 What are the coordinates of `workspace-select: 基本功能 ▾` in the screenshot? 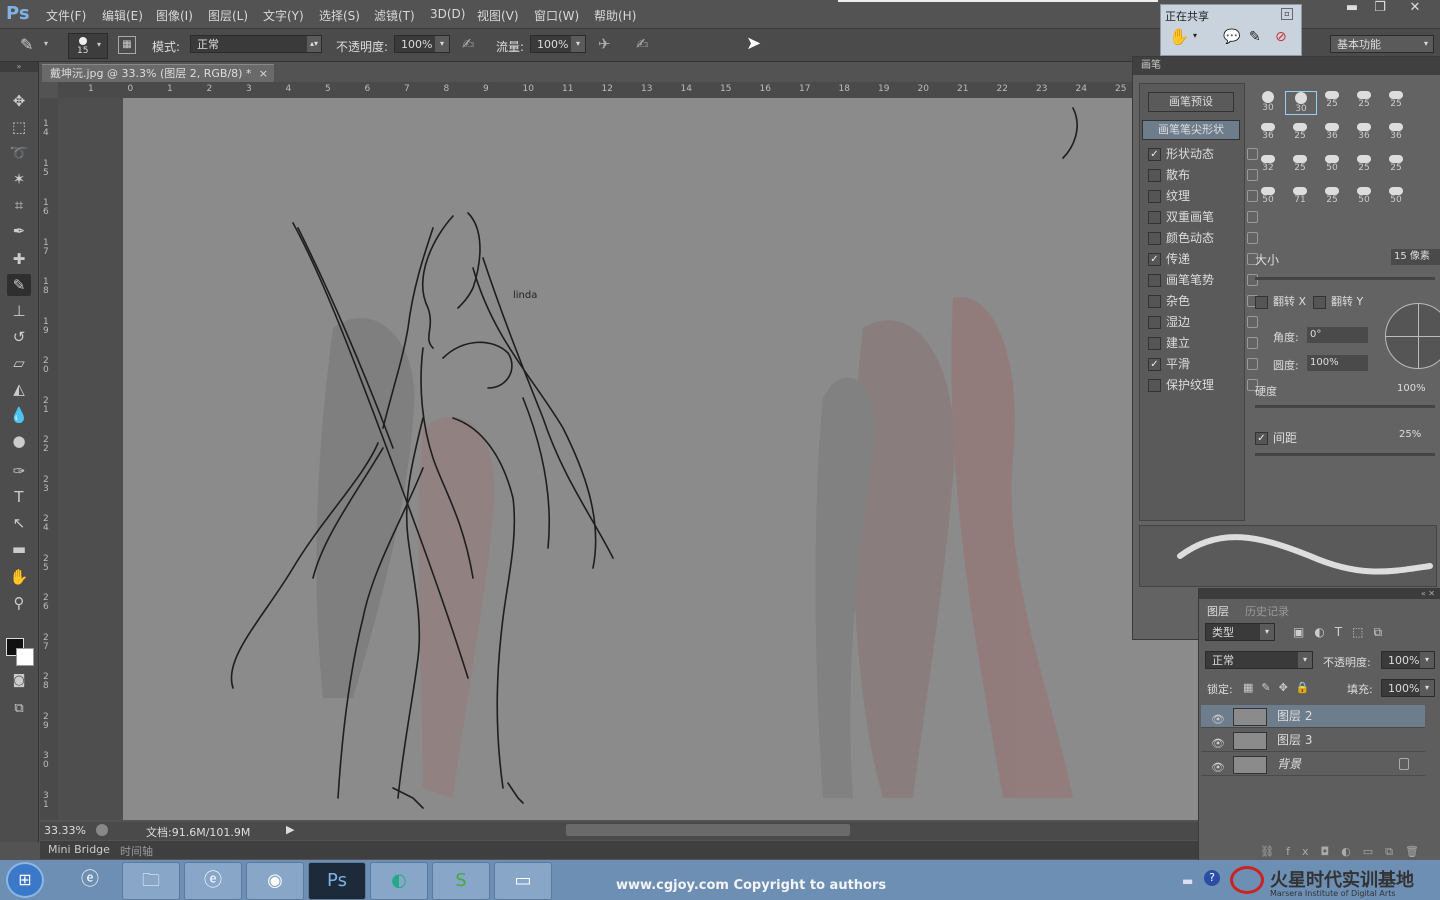 It's located at (1382, 44).